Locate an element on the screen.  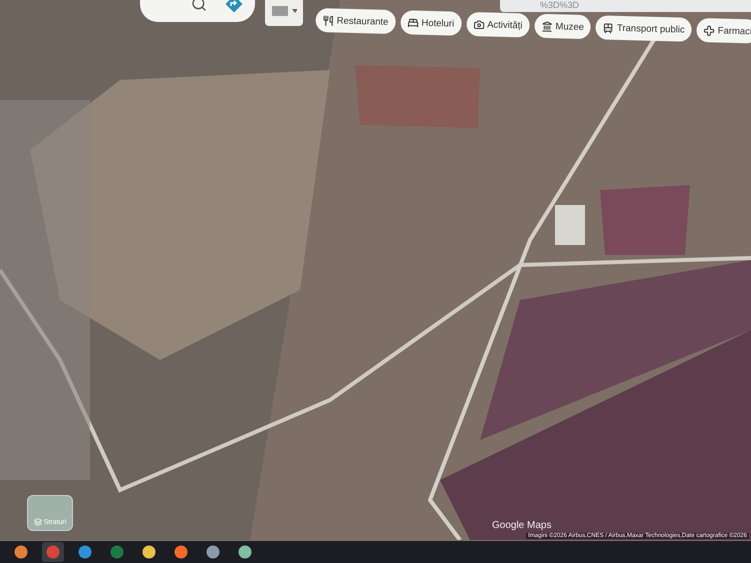
fork-knife-icon is located at coordinates (328, 20).